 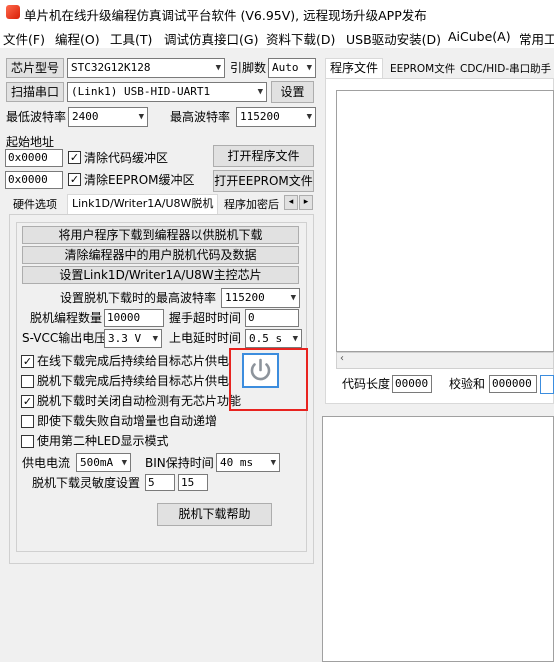 I want to click on pin-count-label: 引脚数, so click(x=248, y=68).